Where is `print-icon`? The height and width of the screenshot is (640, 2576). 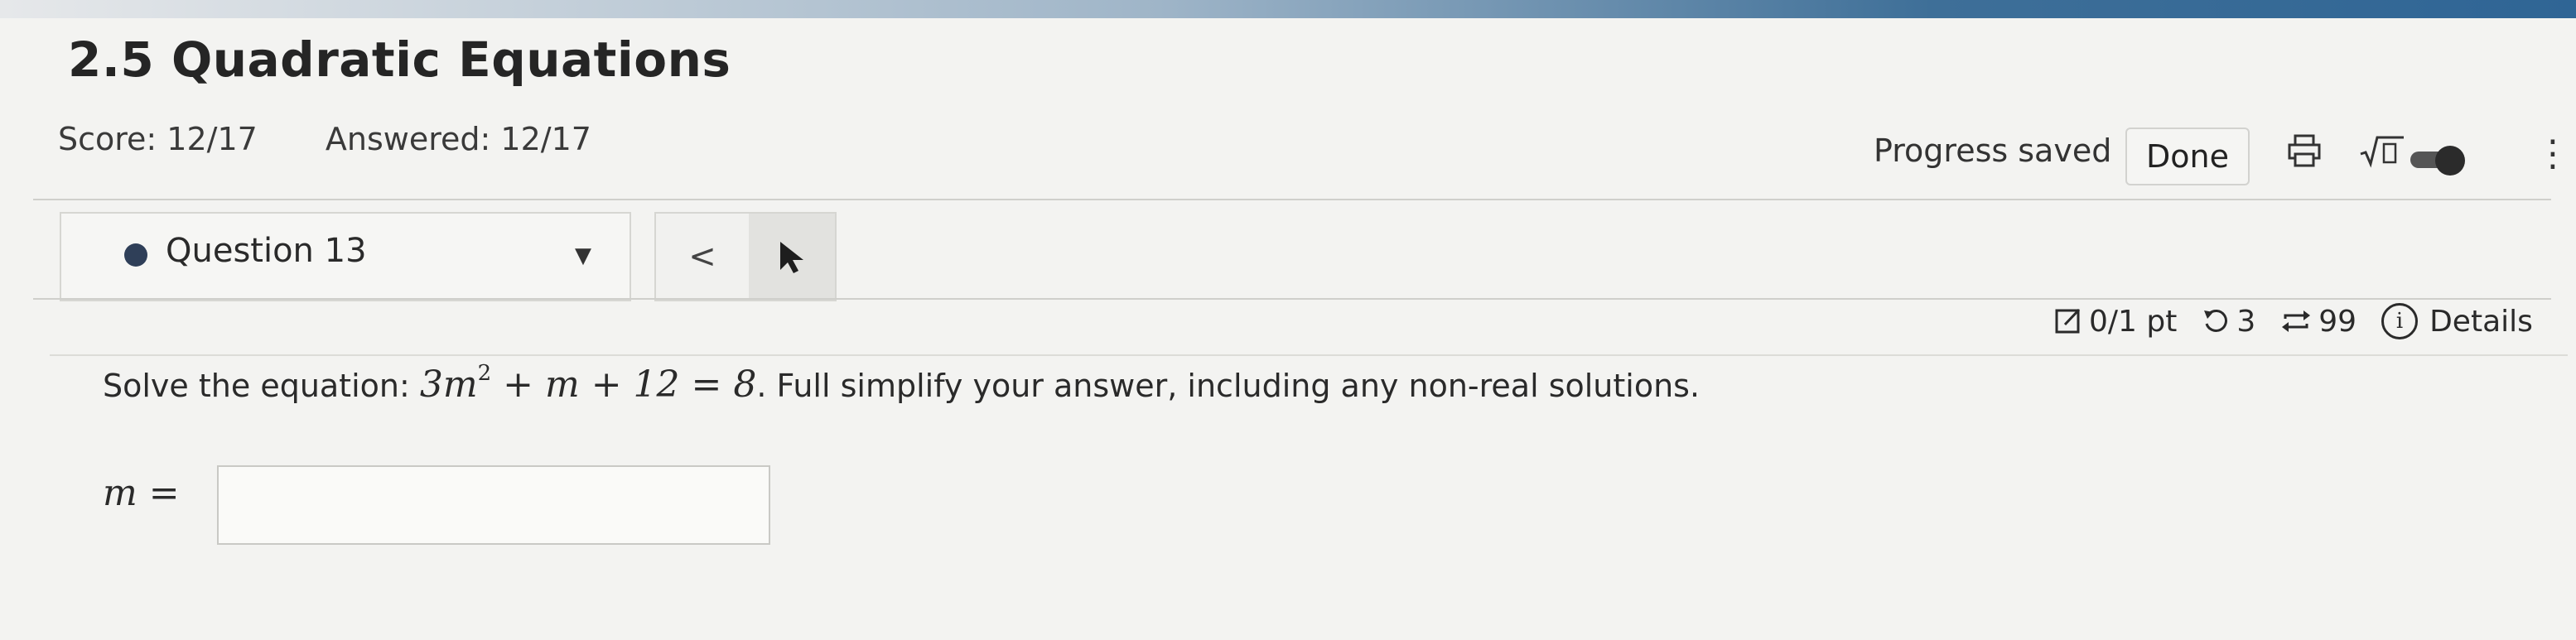 print-icon is located at coordinates (2304, 154).